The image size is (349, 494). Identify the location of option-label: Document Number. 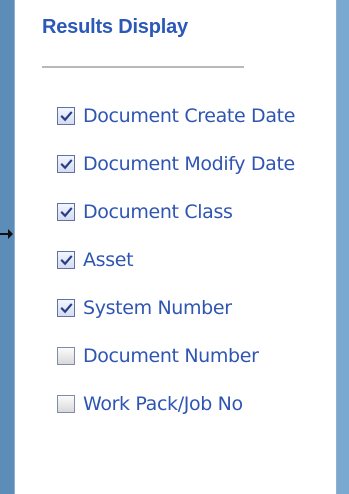
(171, 356).